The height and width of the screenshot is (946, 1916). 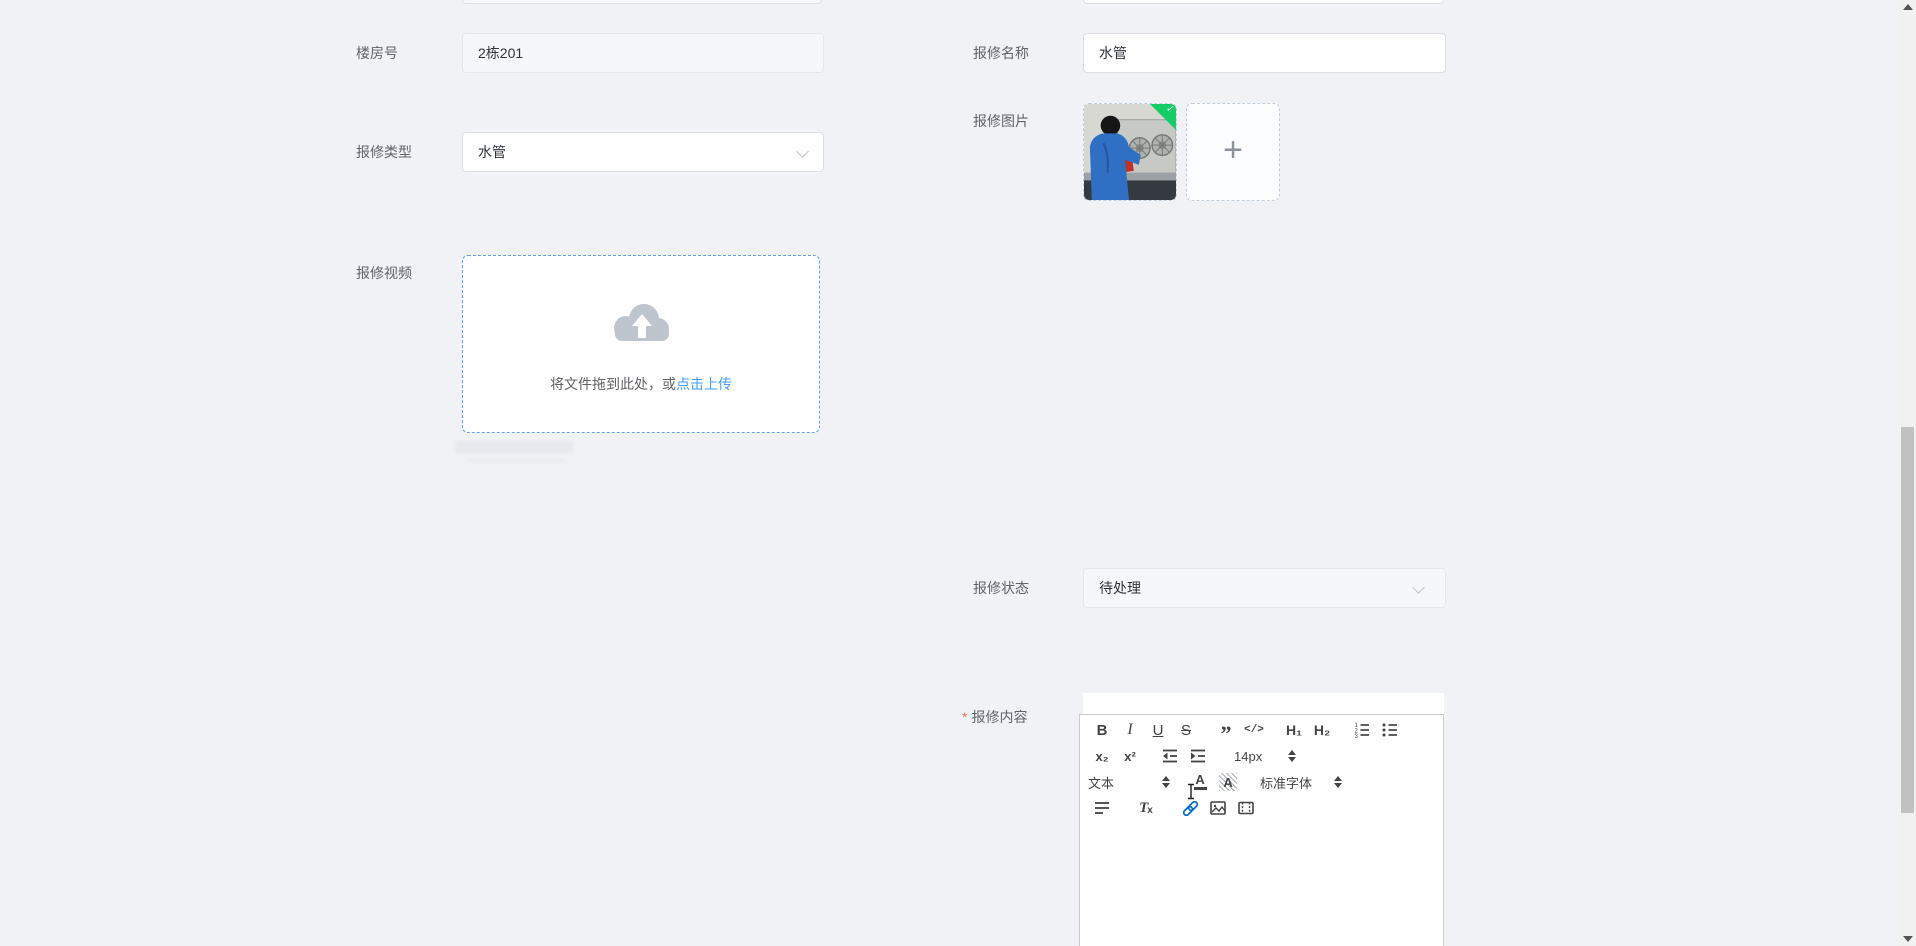 I want to click on align-left-icon, so click(x=1102, y=808).